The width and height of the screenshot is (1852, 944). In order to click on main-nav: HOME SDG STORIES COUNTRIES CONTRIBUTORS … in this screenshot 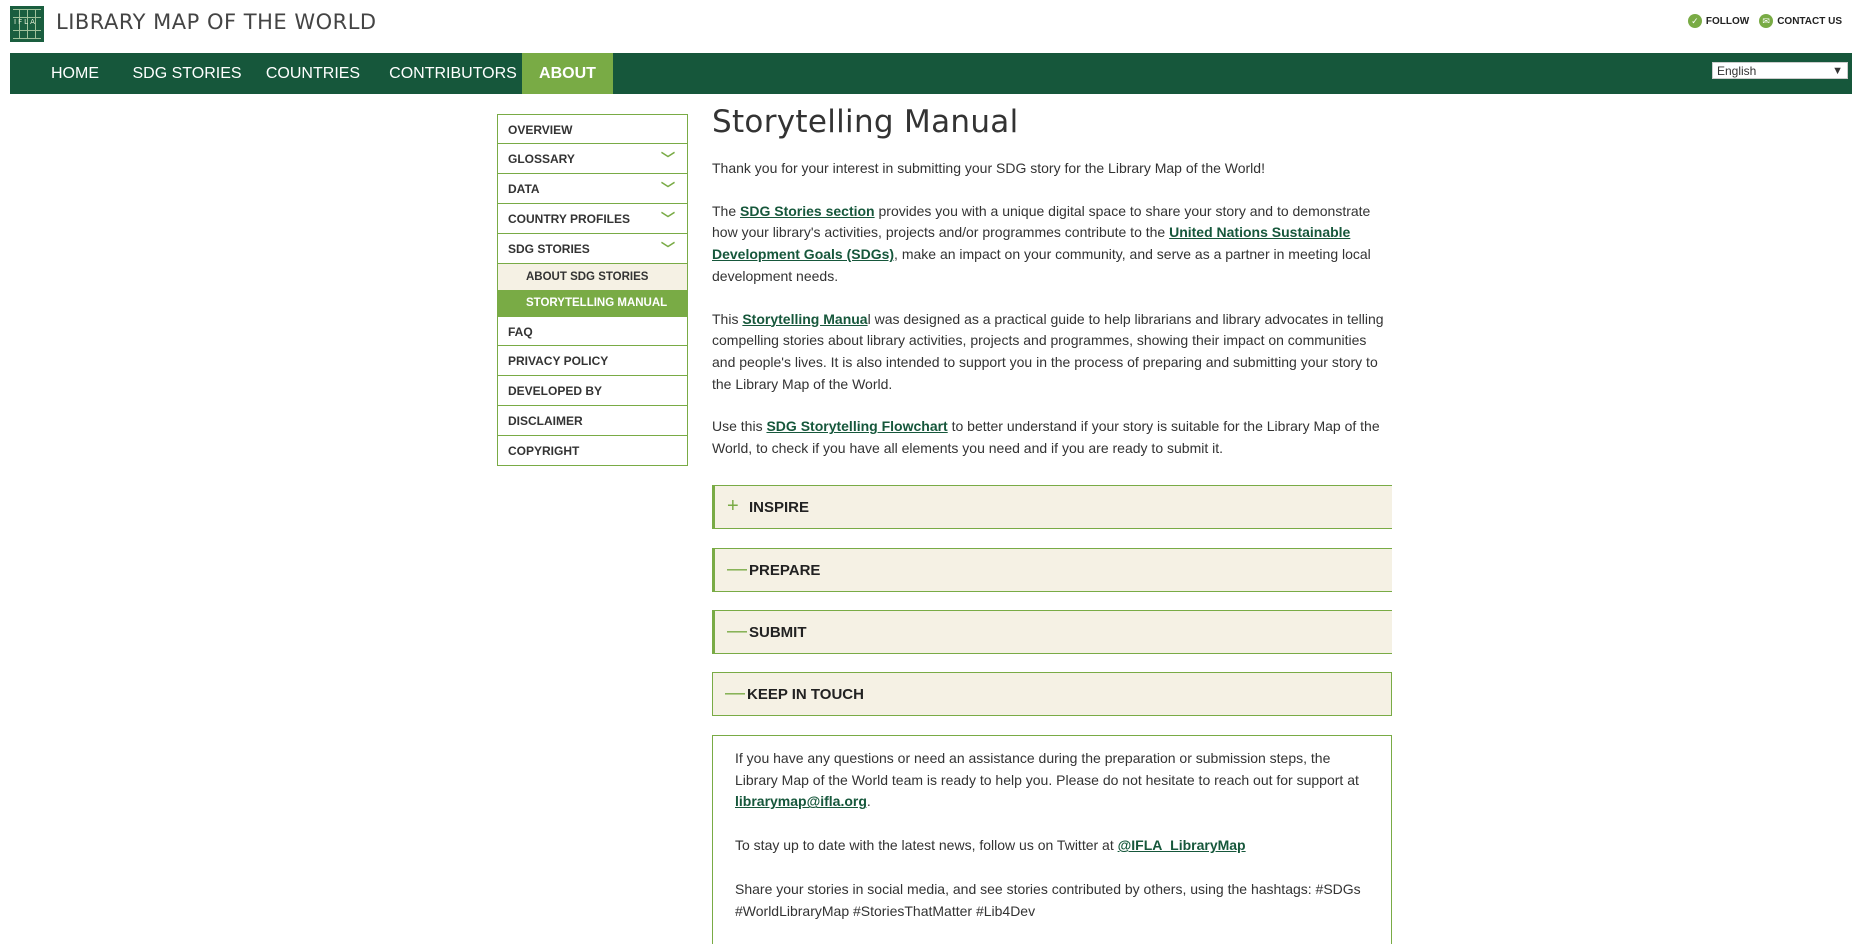, I will do `click(931, 73)`.